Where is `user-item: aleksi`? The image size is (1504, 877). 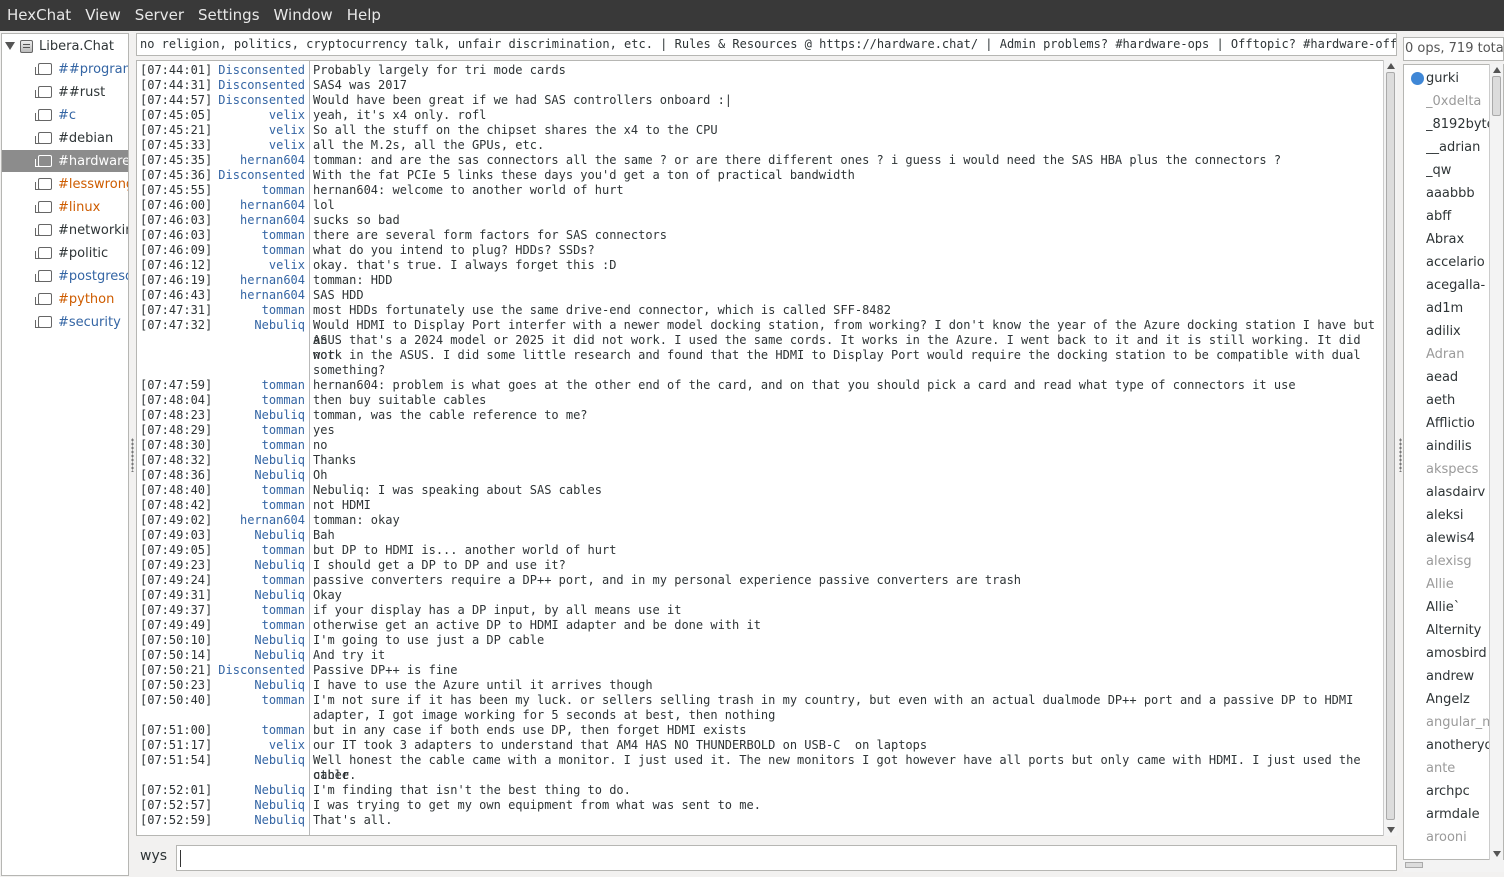
user-item: aleksi is located at coordinates (1459, 515).